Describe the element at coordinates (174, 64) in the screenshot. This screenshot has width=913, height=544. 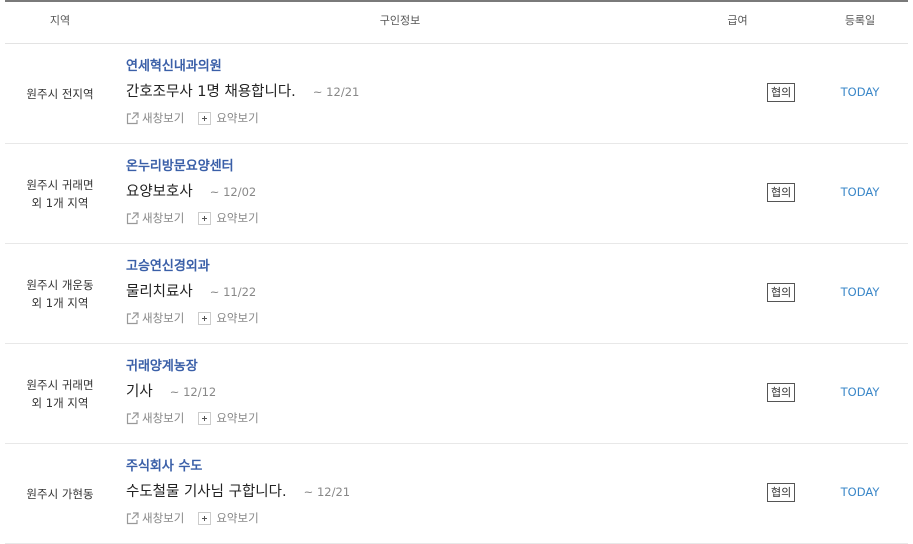
I see `company-name-link: 연세혁신내과의원` at that location.